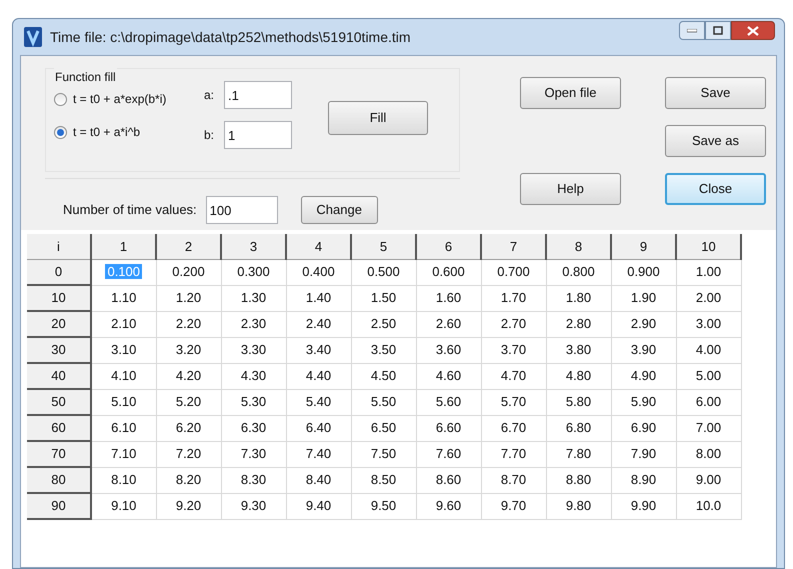 Image resolution: width=793 pixels, height=569 pixels. What do you see at coordinates (130, 210) in the screenshot?
I see `time-values-label: Number of time values:` at bounding box center [130, 210].